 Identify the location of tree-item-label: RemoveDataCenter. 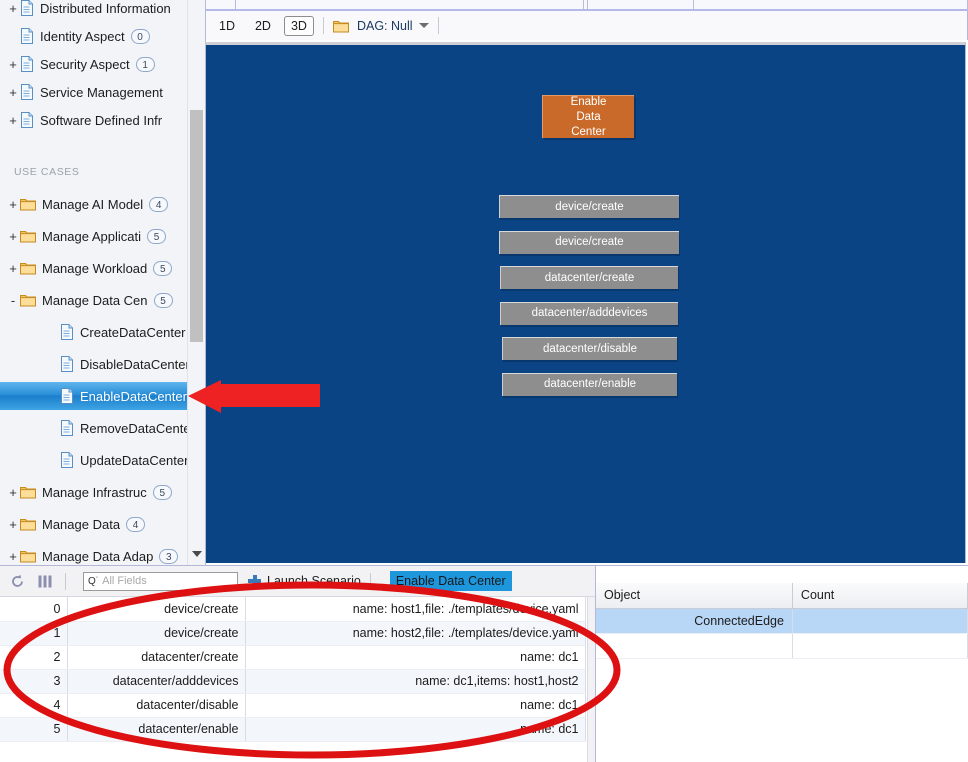
(137, 428).